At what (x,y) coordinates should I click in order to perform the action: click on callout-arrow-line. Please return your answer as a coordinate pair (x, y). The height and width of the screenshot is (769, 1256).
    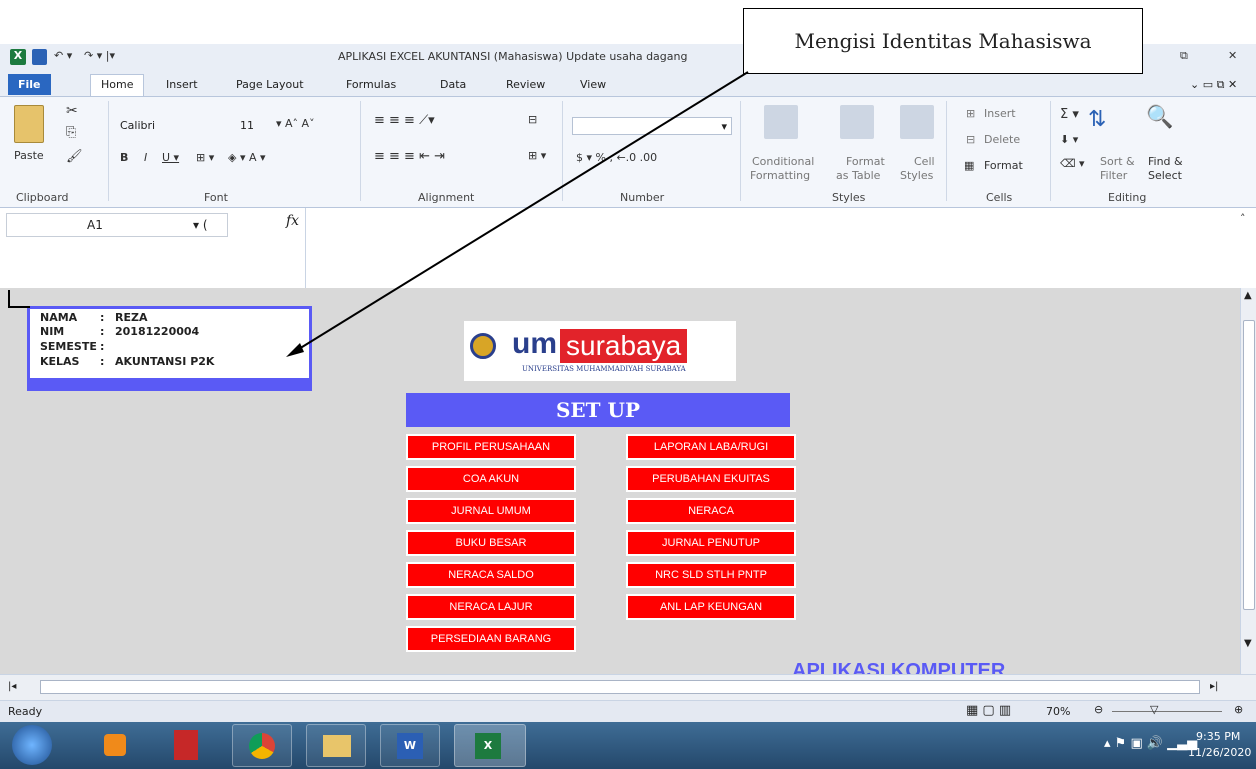
    Looking at the image, I should click on (521, 212).